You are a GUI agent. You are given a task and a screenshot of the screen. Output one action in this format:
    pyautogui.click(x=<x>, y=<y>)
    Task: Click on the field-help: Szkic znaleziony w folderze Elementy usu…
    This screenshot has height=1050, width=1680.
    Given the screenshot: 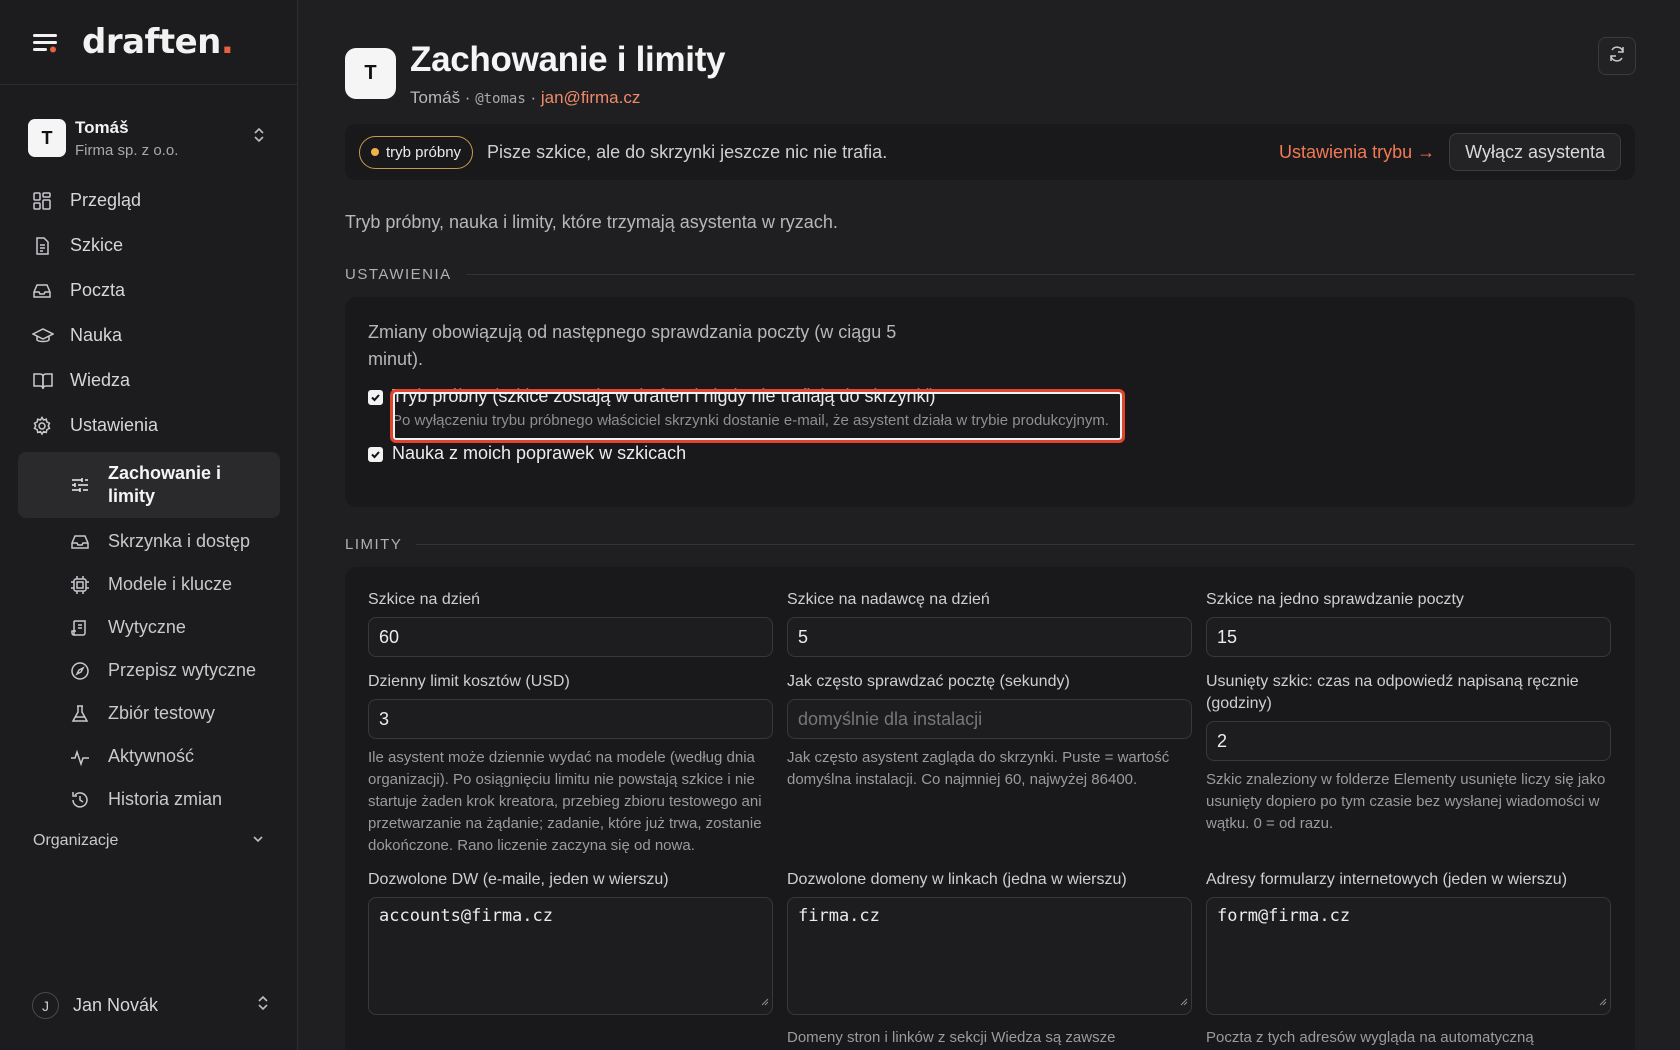 What is the action you would take?
    pyautogui.click(x=1406, y=801)
    